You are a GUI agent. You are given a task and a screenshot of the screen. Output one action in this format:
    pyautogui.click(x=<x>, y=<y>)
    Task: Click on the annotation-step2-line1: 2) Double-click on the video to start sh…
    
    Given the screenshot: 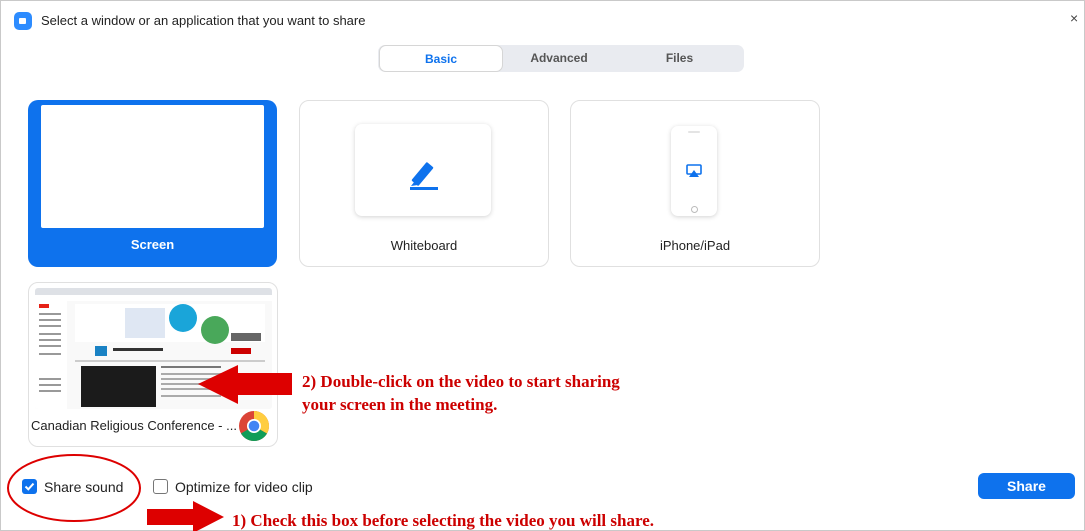 What is the action you would take?
    pyautogui.click(x=461, y=381)
    